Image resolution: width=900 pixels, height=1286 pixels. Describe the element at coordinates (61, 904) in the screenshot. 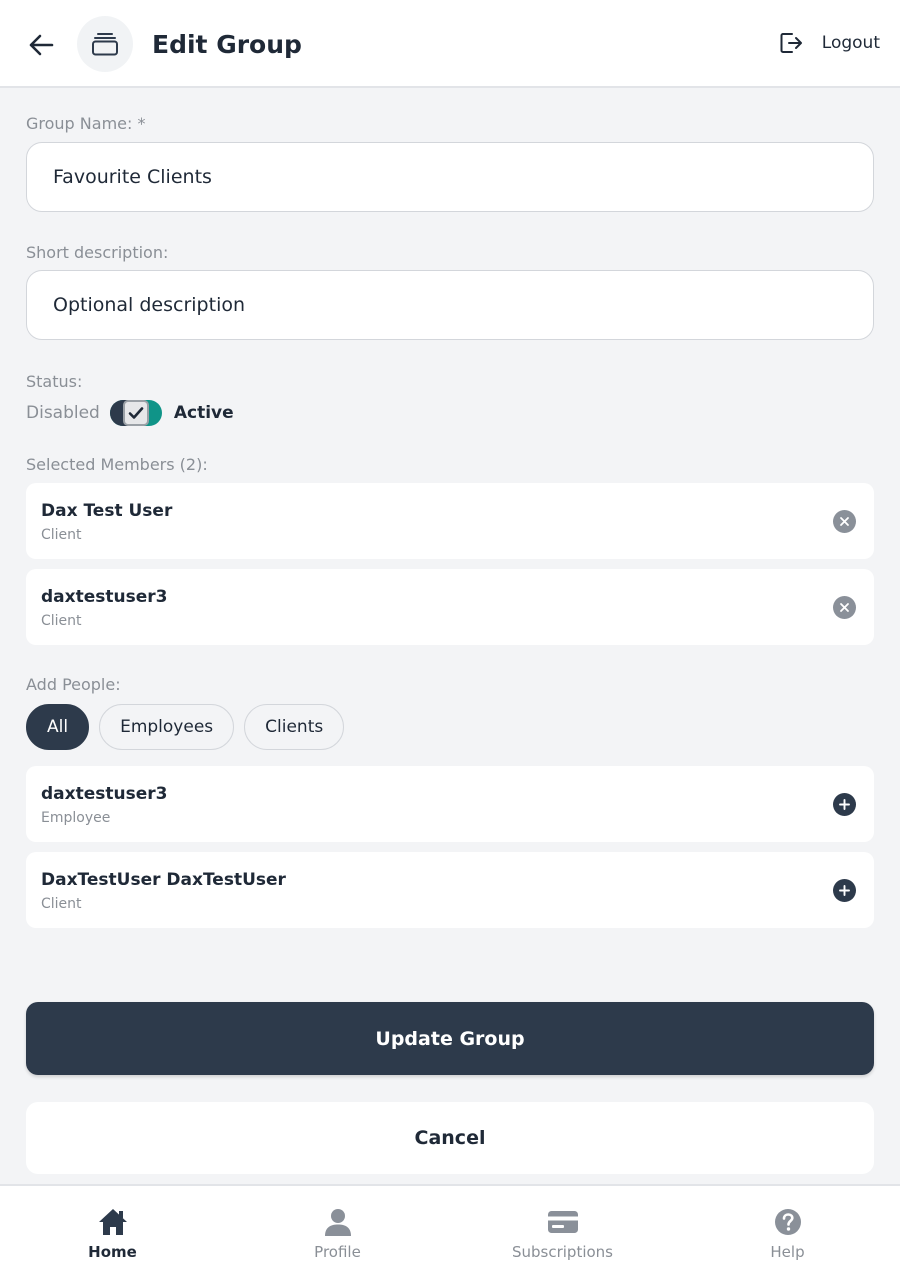

I see `person-role: Client` at that location.